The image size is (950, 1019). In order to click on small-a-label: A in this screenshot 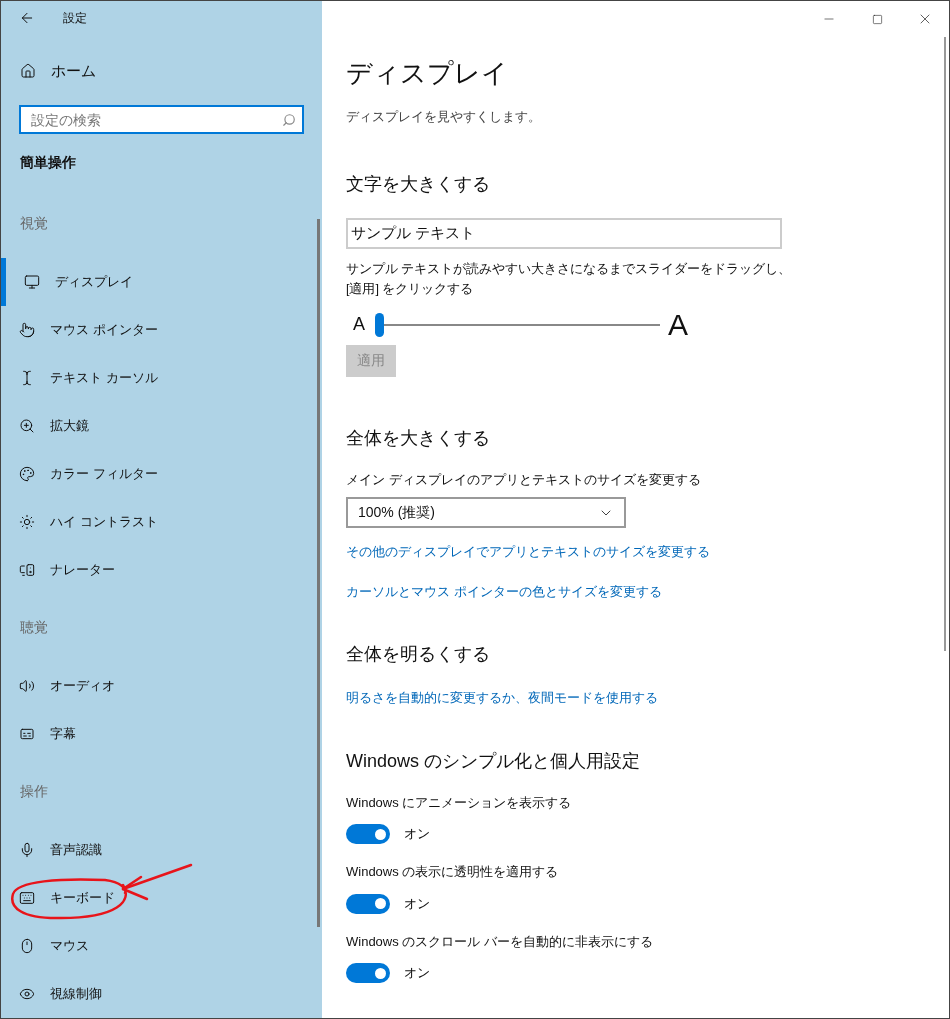, I will do `click(359, 324)`.